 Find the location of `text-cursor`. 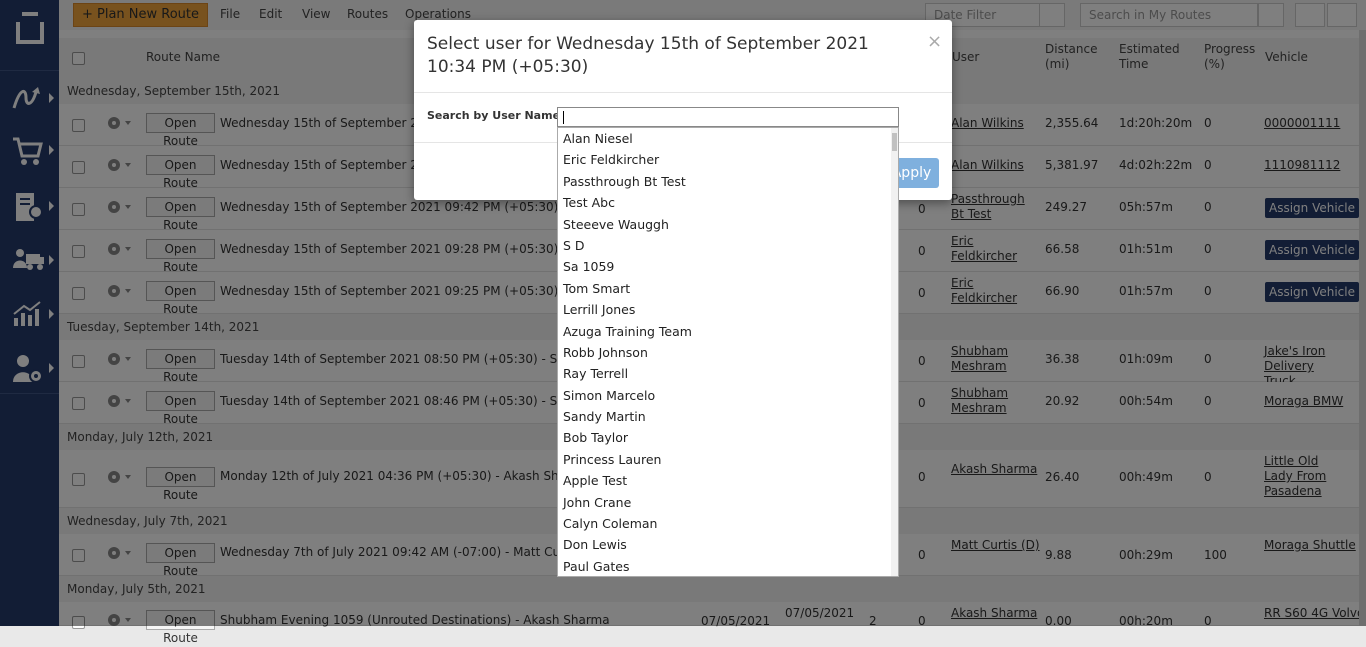

text-cursor is located at coordinates (563, 117).